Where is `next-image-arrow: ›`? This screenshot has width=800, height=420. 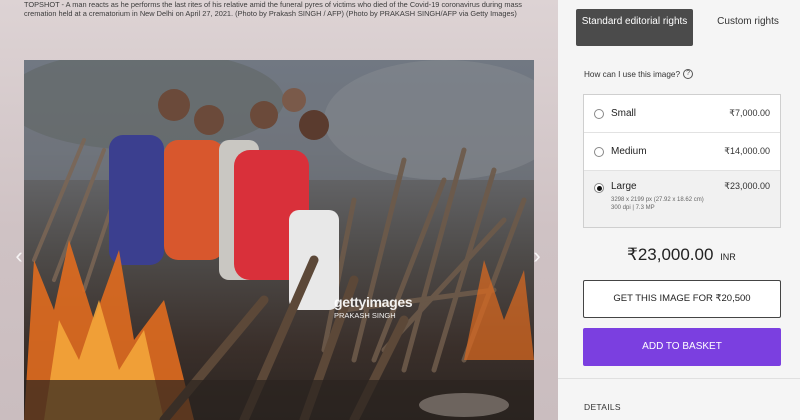 next-image-arrow: › is located at coordinates (537, 256).